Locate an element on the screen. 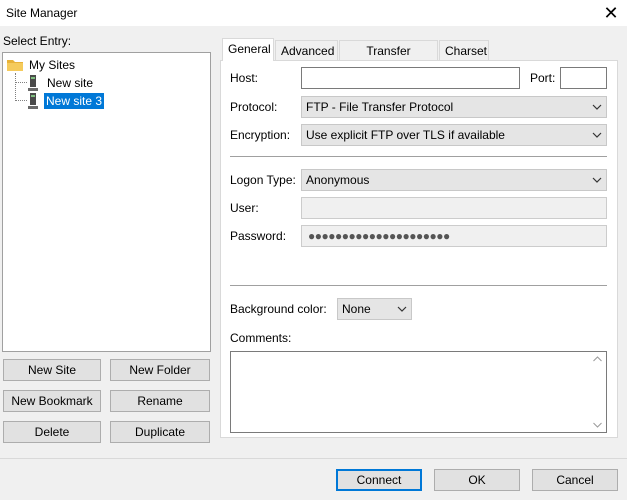 The image size is (627, 500). encryption-select: Use explicit FTP over TLS if available is located at coordinates (454, 135).